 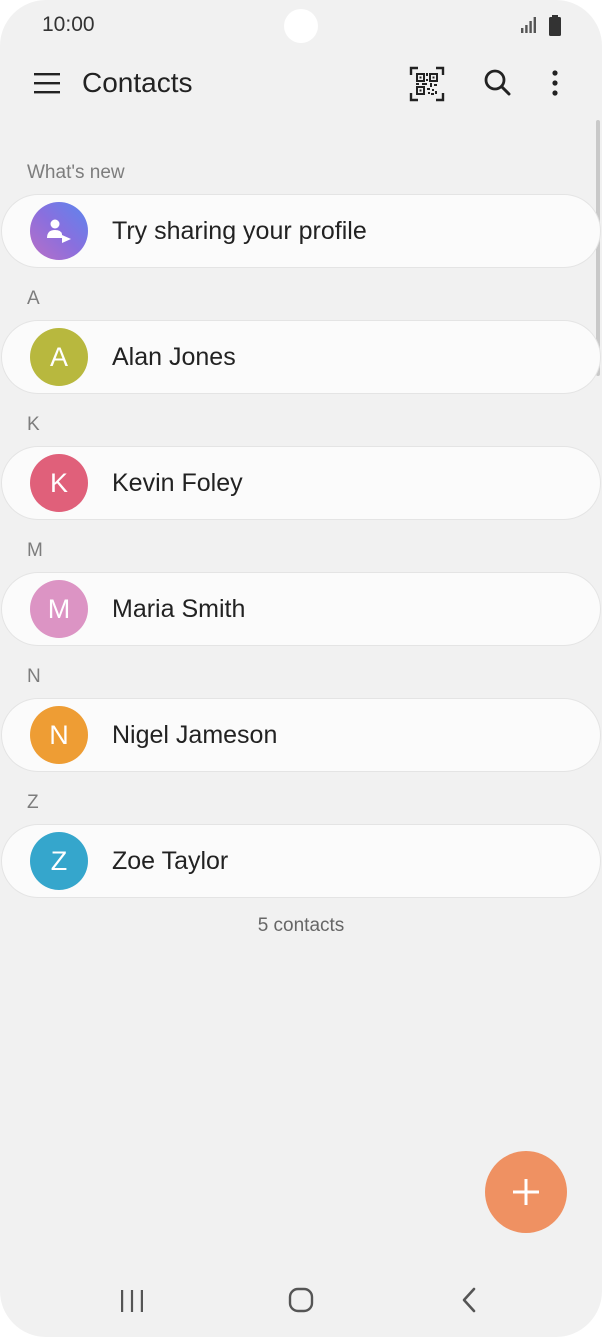 I want to click on contacts-count: 5 contacts, so click(x=301, y=925).